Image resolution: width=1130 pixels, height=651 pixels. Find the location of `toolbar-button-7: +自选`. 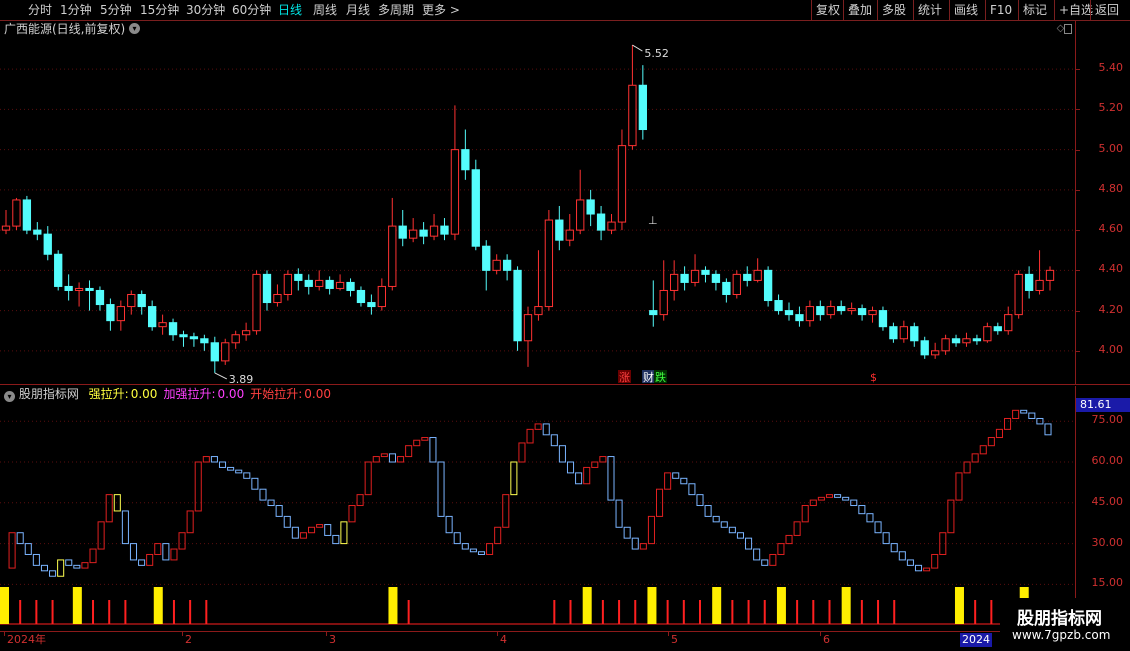

toolbar-button-7: +自选 is located at coordinates (1076, 10).